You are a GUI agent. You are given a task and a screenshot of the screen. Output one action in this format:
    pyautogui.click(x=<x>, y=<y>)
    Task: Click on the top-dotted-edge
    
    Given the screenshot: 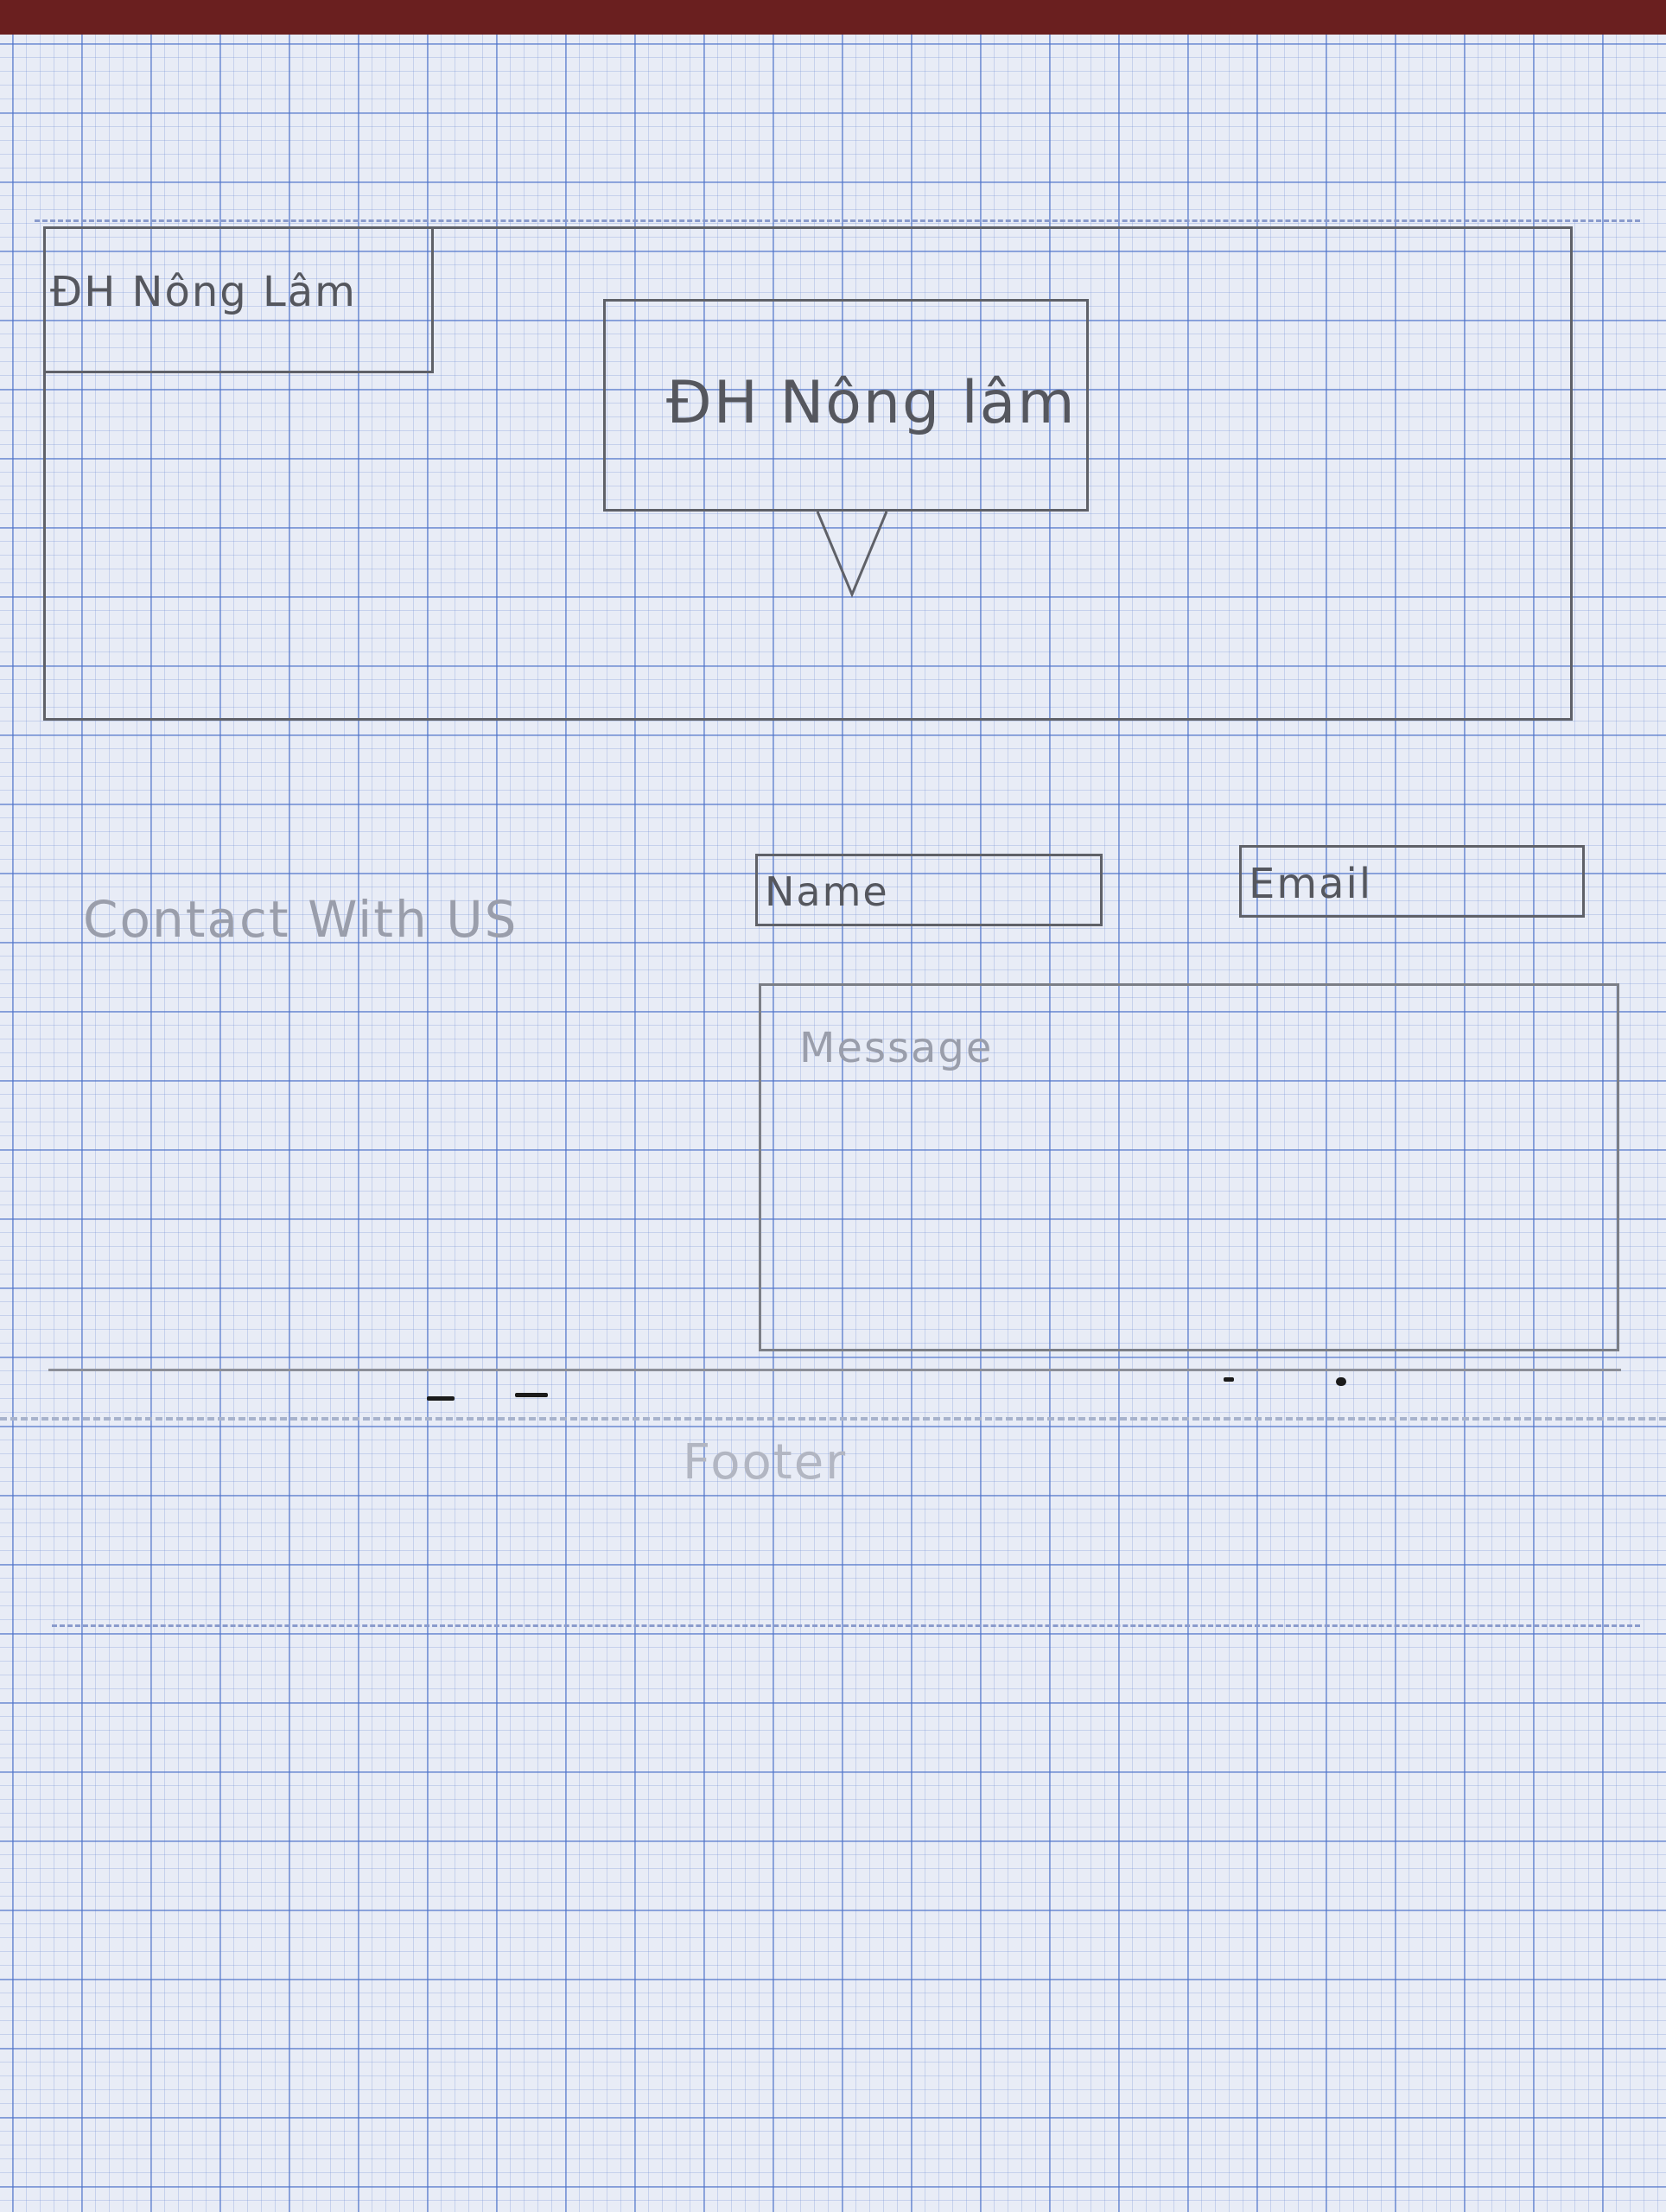 What is the action you would take?
    pyautogui.click(x=837, y=220)
    